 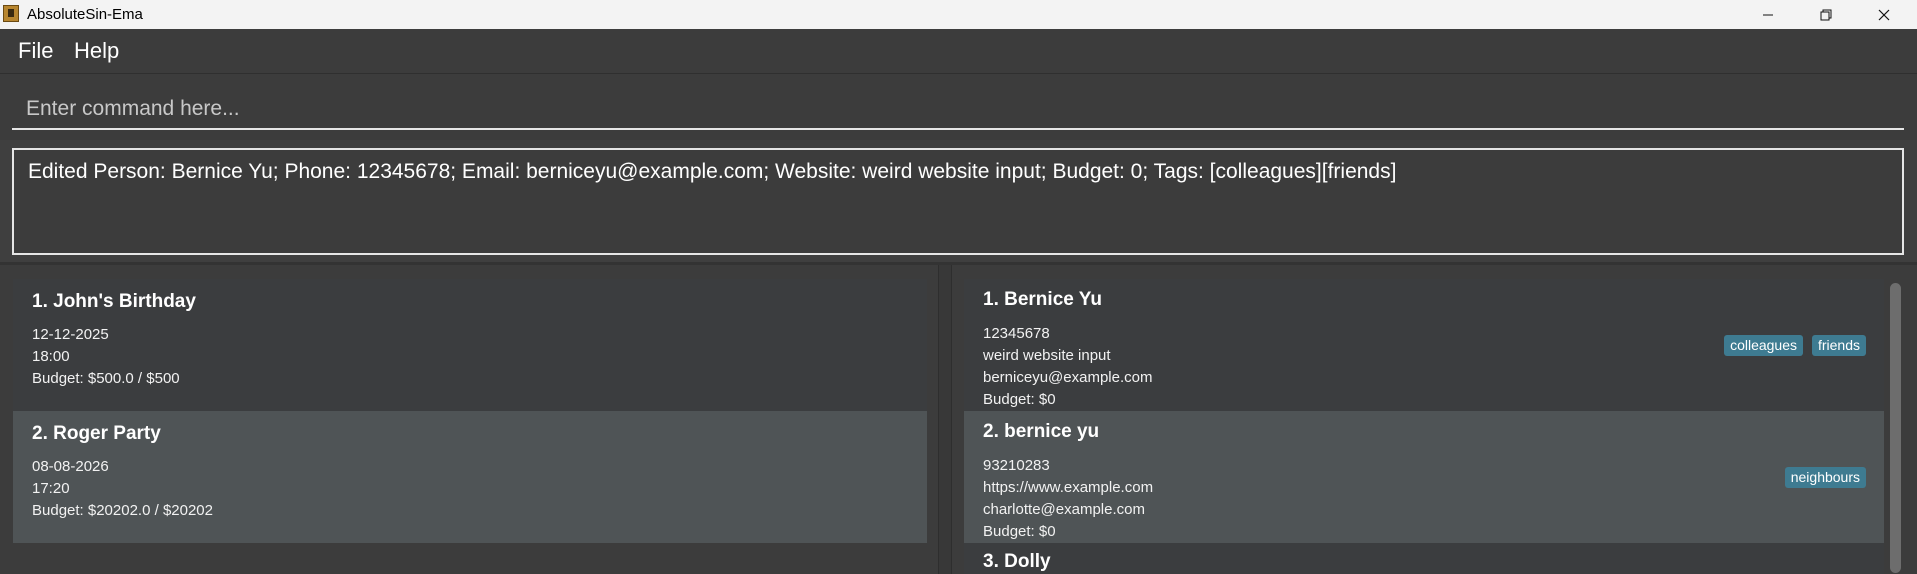 What do you see at coordinates (1017, 561) in the screenshot?
I see `person-name: 3. Dolly` at bounding box center [1017, 561].